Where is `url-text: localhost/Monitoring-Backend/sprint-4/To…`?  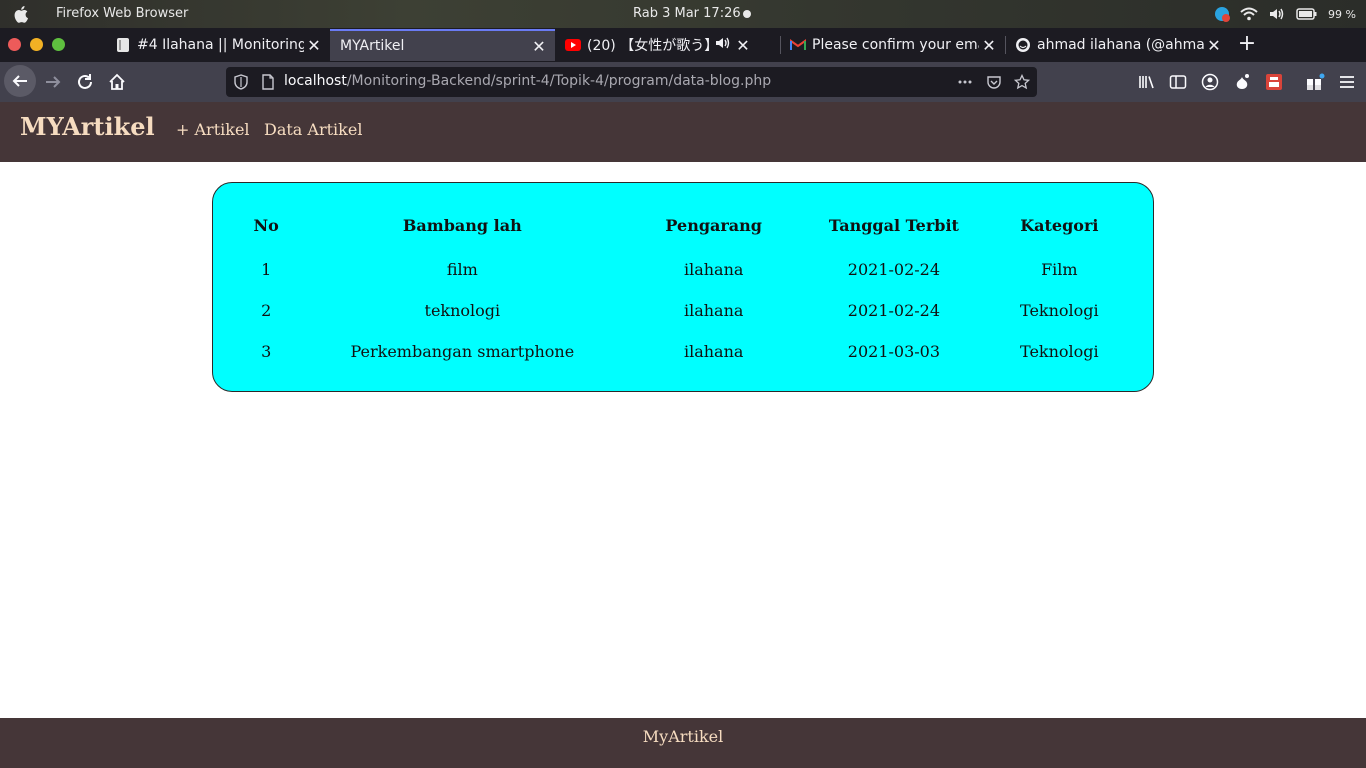 url-text: localhost/Monitoring-Backend/sprint-4/To… is located at coordinates (527, 81).